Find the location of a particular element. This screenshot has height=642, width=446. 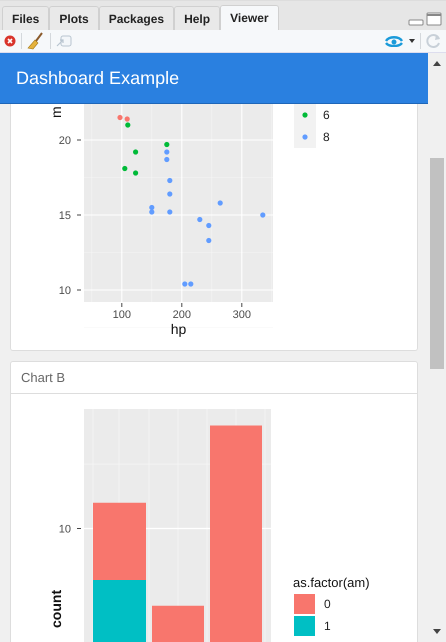

stop-icon is located at coordinates (10, 41).